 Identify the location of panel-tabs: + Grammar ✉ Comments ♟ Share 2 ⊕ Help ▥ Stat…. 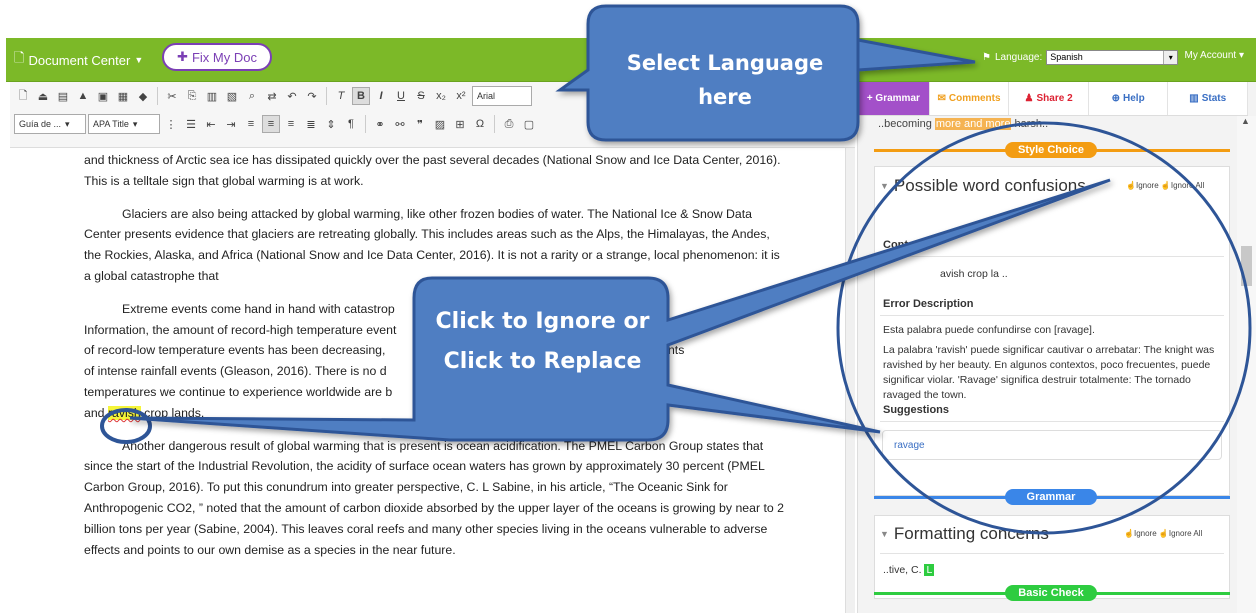
(1053, 99).